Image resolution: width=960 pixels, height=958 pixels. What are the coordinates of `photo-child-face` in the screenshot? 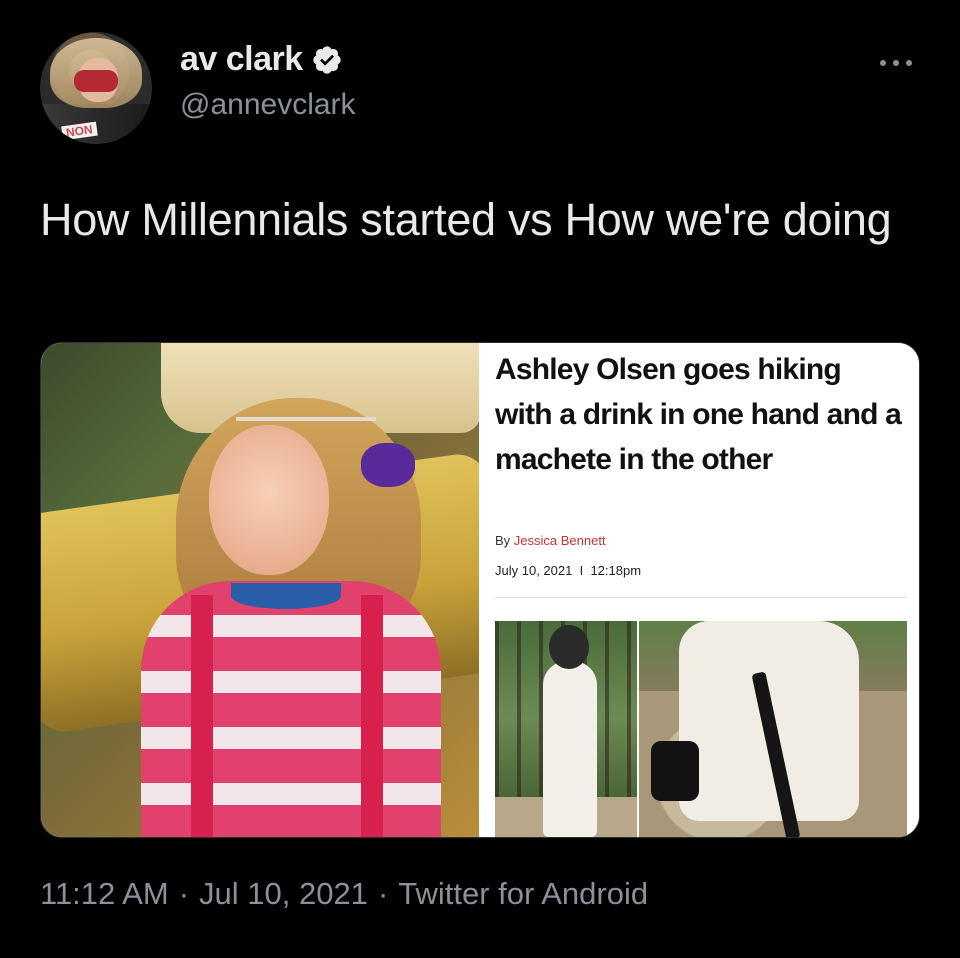 It's located at (269, 500).